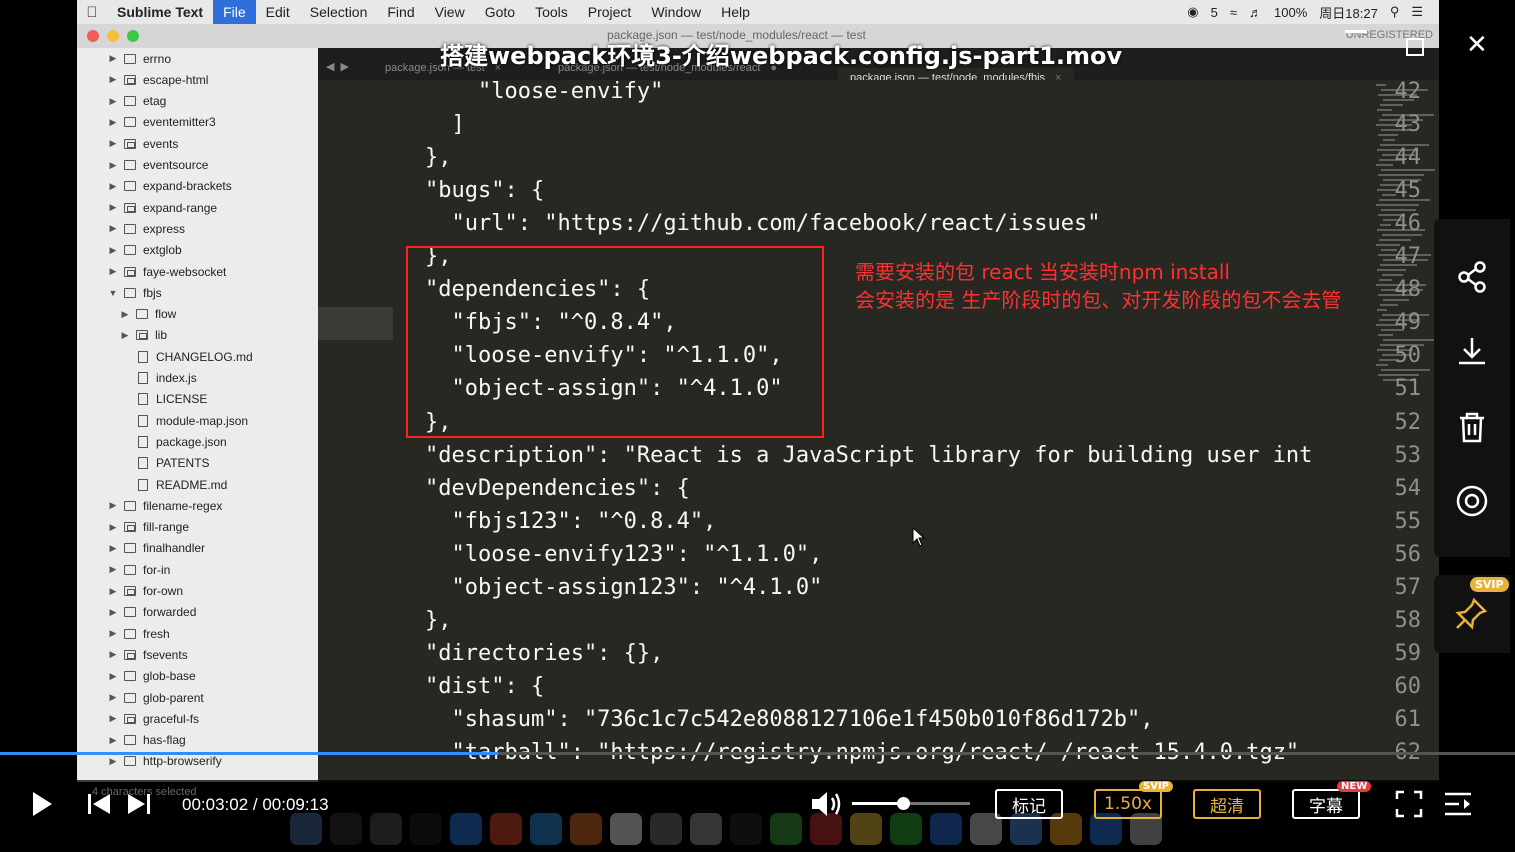  I want to click on sidebar-item: ▶ fresh, so click(138, 633).